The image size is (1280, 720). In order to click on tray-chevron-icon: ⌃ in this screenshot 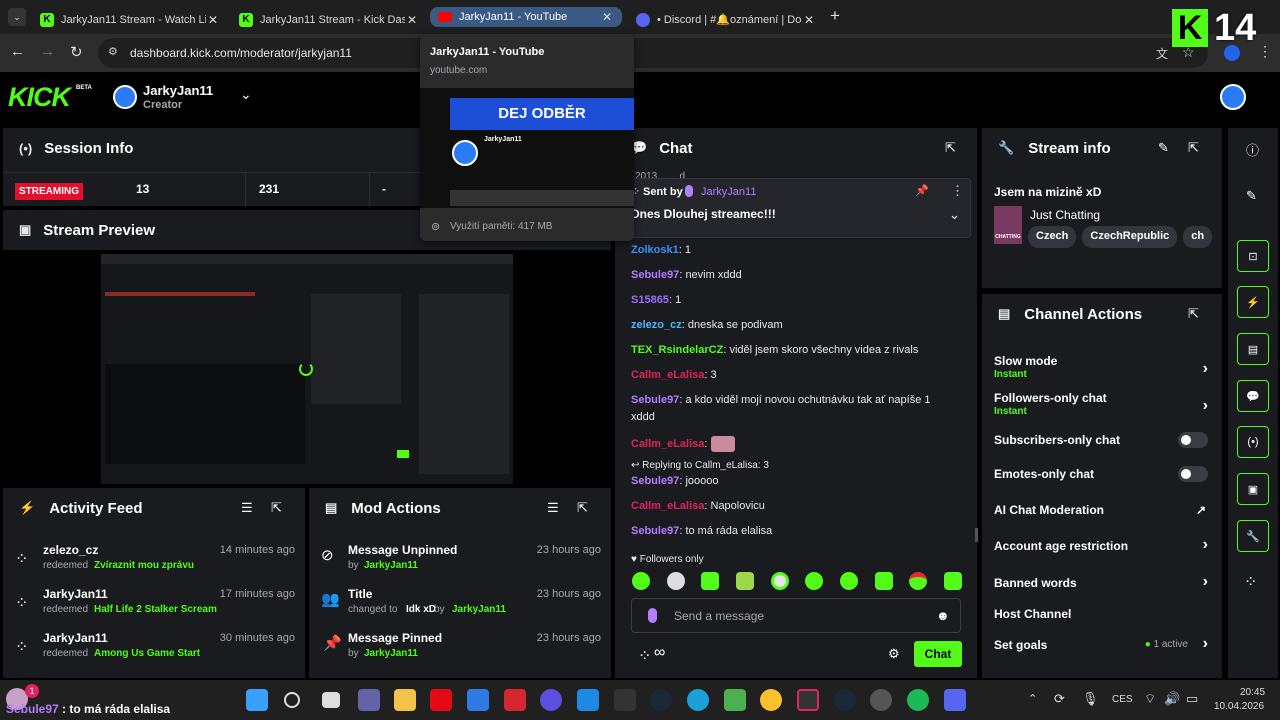, I will do `click(1032, 698)`.